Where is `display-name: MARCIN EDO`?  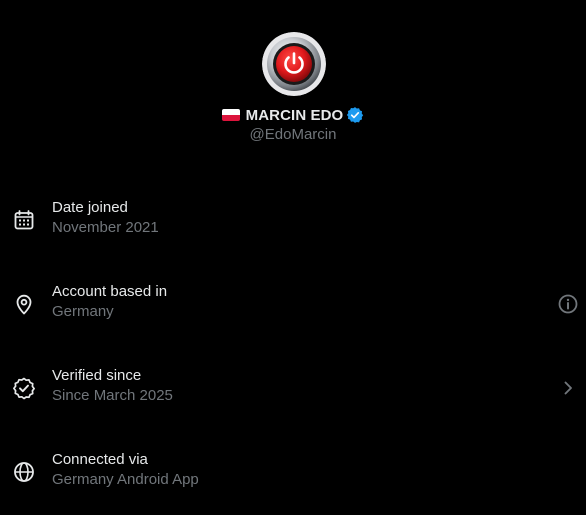
display-name: MARCIN EDO is located at coordinates (294, 115).